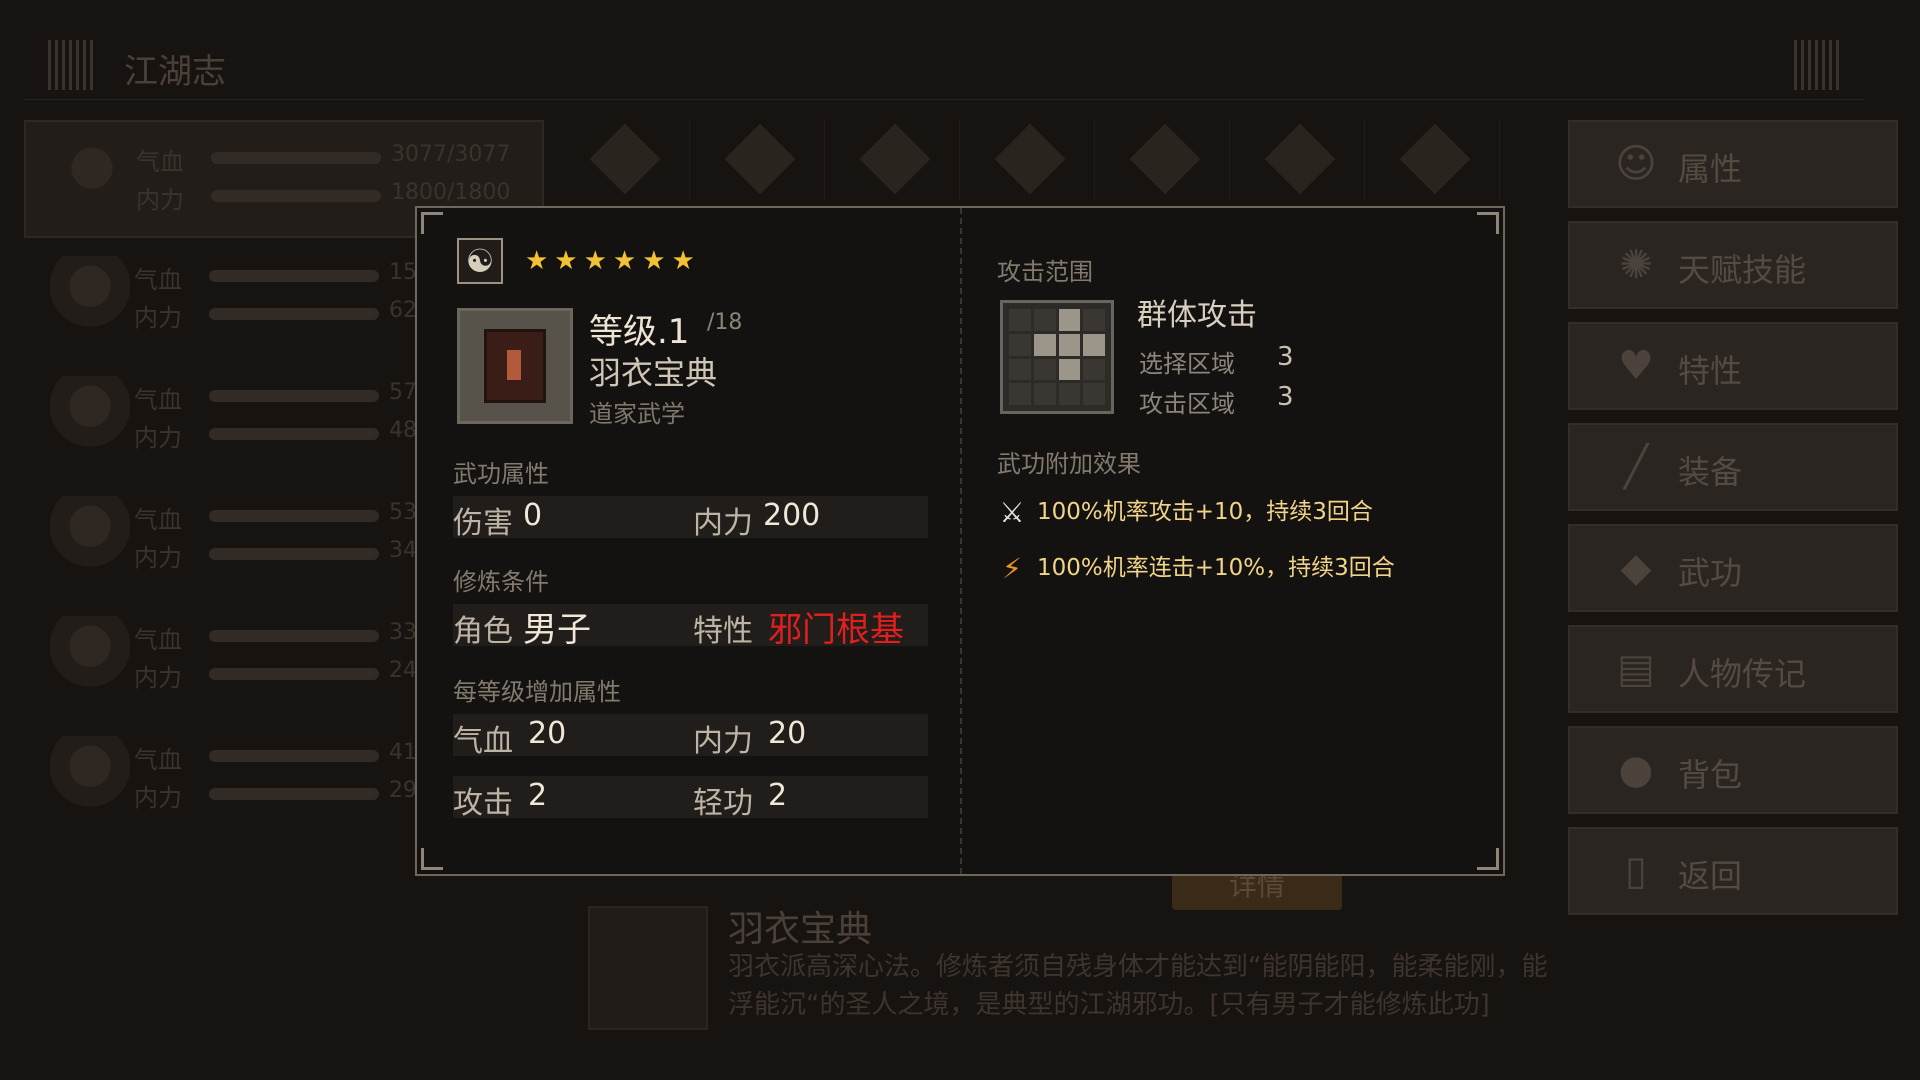  Describe the element at coordinates (175, 72) in the screenshot. I see `page-title: 江湖志` at that location.